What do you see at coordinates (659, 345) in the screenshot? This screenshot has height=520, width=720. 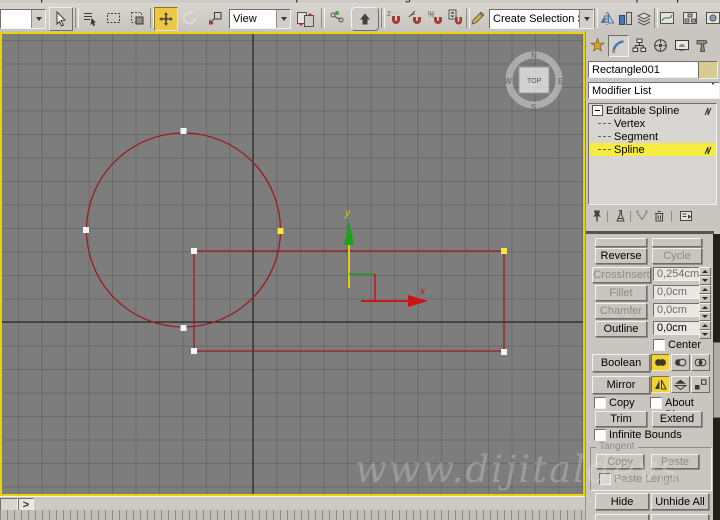 I see `center-checkbox` at bounding box center [659, 345].